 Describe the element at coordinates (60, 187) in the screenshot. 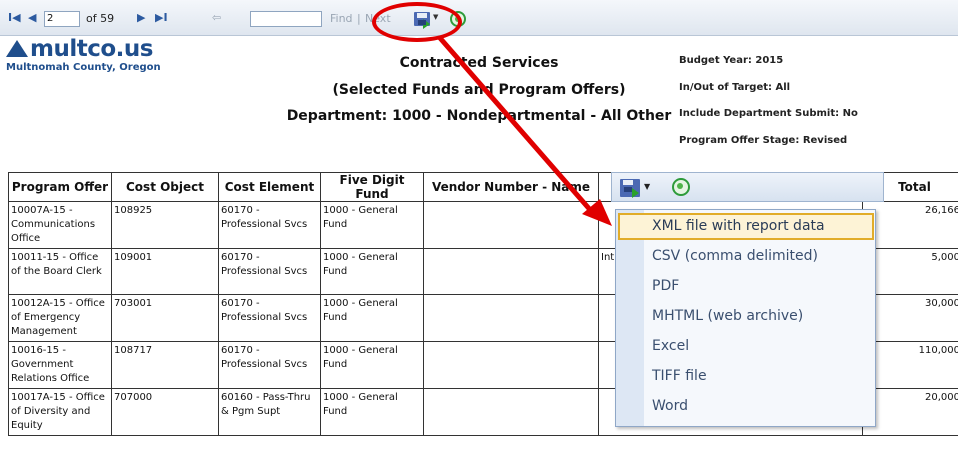

I see `col-program-offer: Program Offer` at that location.